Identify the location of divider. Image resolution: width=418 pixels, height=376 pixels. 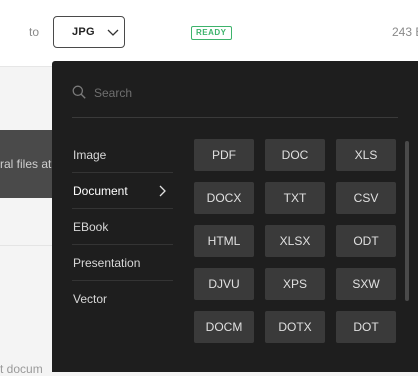
(30, 245).